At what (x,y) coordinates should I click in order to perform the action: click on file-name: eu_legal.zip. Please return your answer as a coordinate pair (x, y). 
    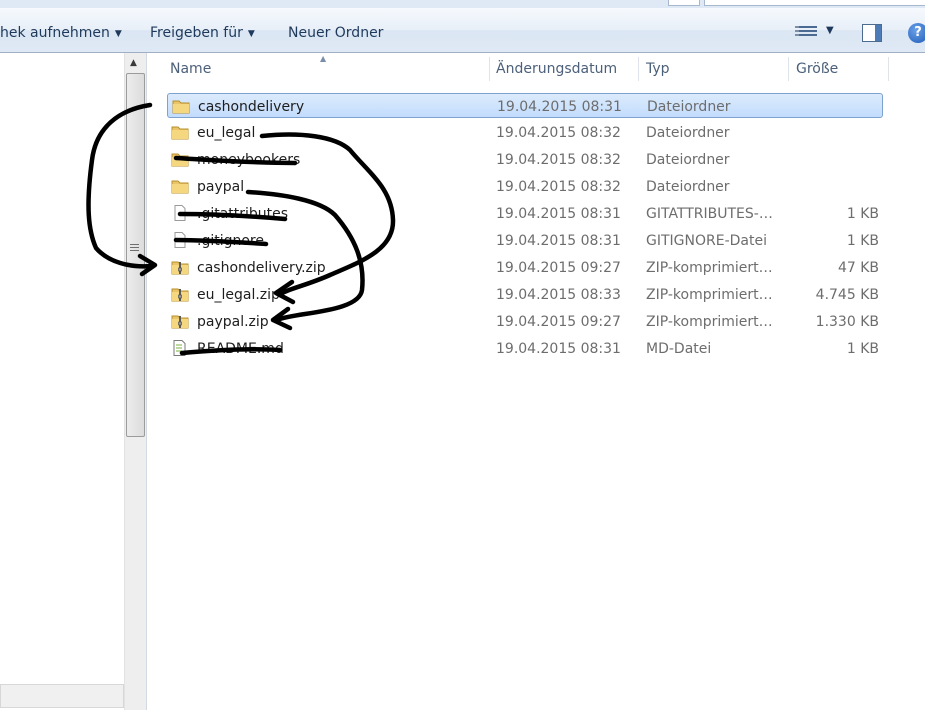
    Looking at the image, I should click on (238, 295).